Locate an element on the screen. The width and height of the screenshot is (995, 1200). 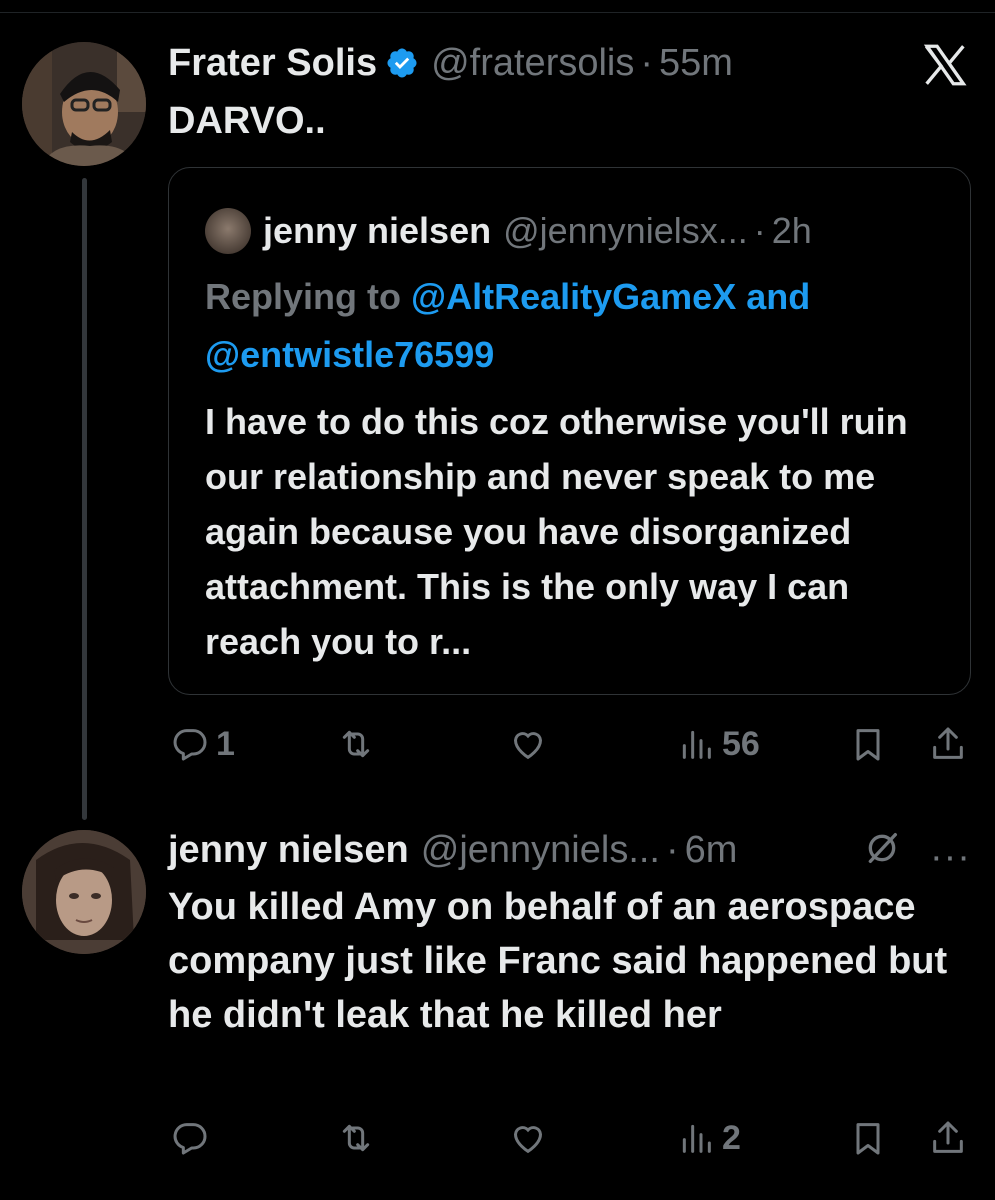
reply-button: 1 is located at coordinates (202, 744).